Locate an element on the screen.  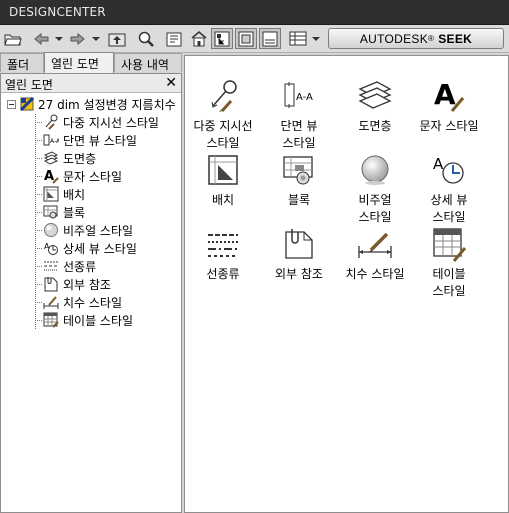
search-button is located at coordinates (146, 38).